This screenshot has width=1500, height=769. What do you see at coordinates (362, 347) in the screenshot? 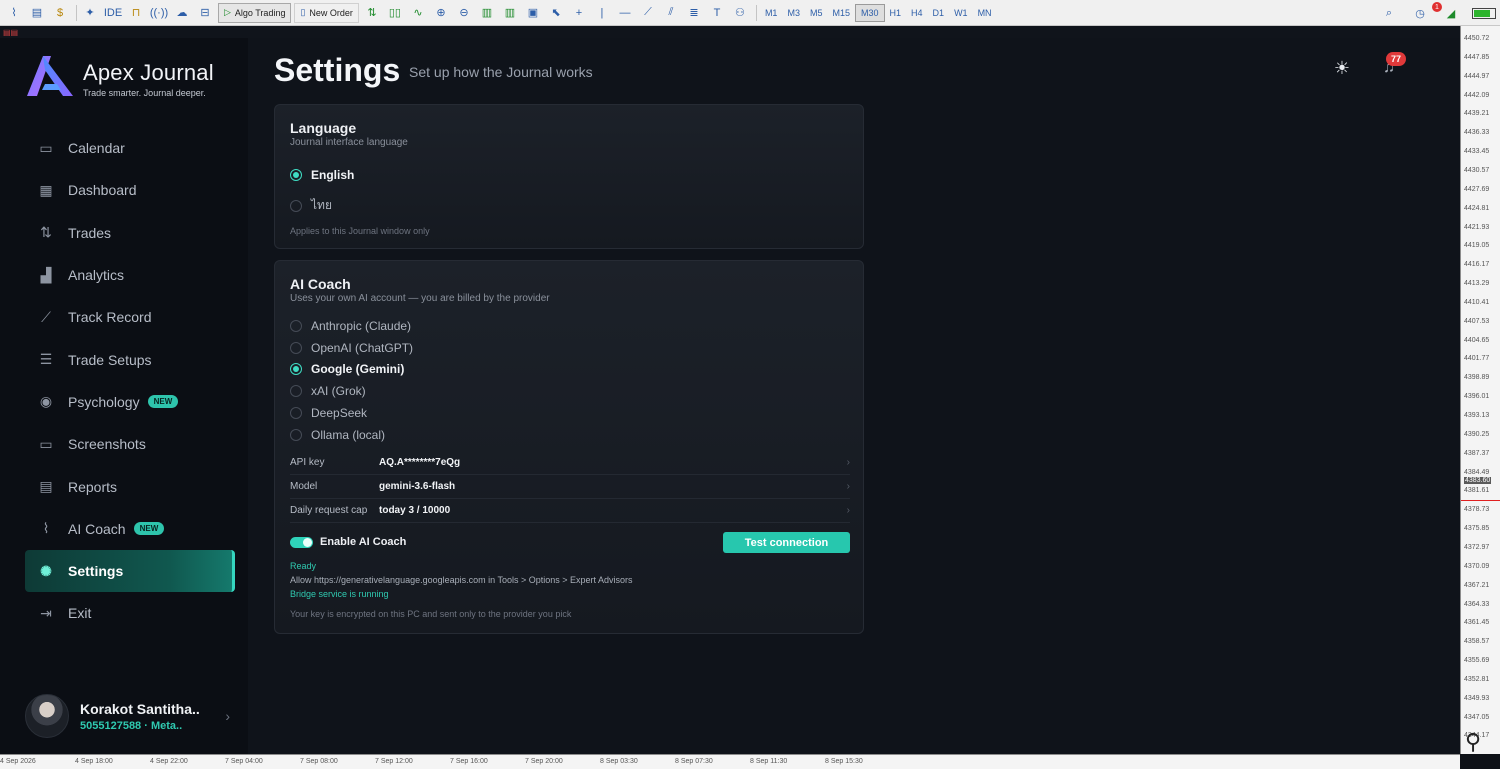
I see `provider-option-label: OpenAI (ChatGPT)` at bounding box center [362, 347].